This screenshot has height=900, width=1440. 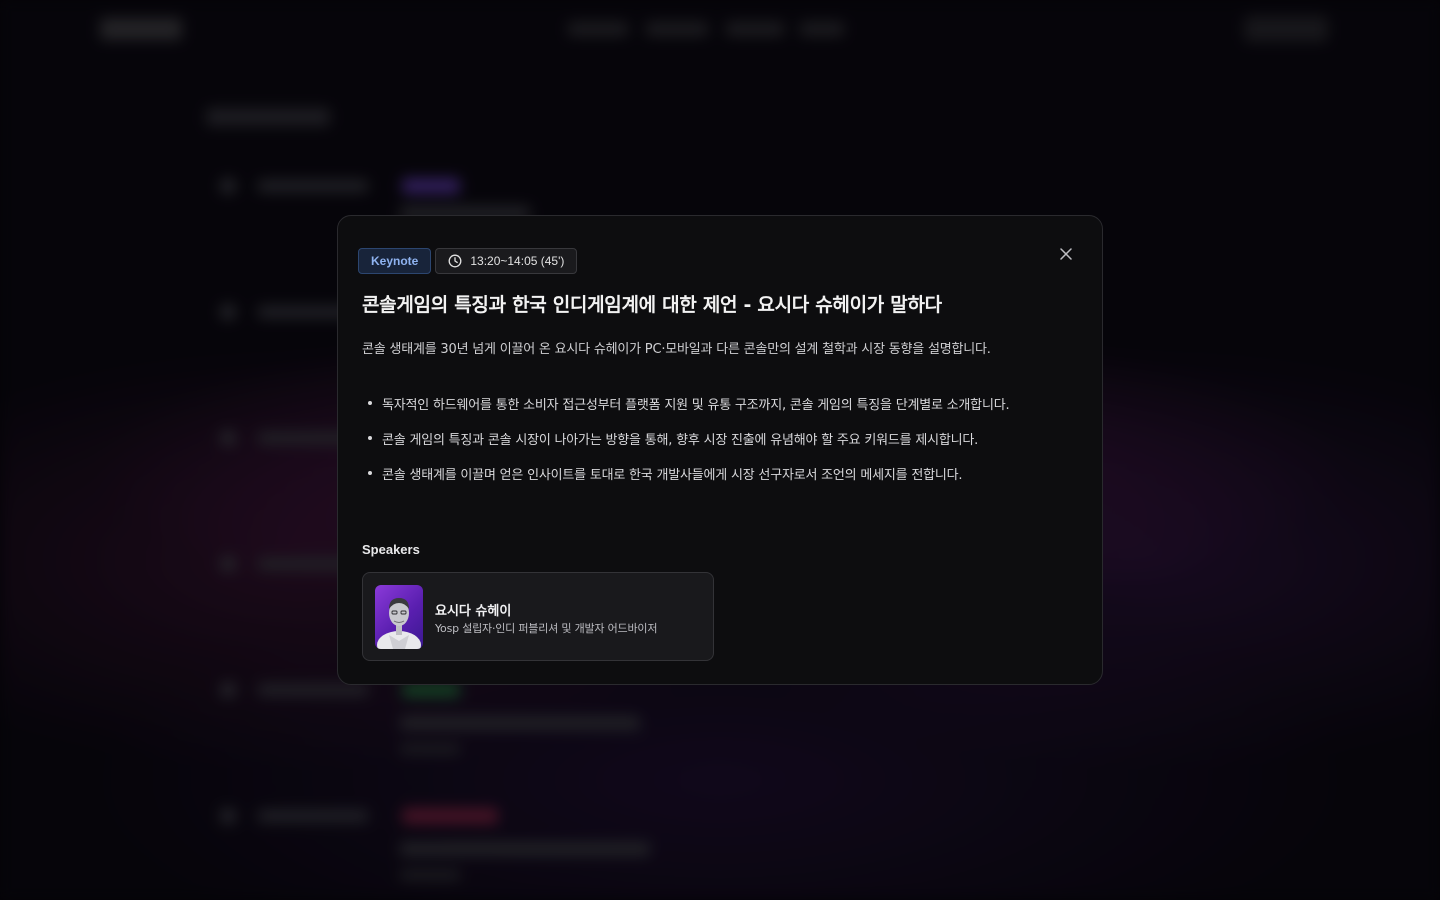 What do you see at coordinates (473, 611) in the screenshot?
I see `speaker-name: 요시다 슈헤이` at bounding box center [473, 611].